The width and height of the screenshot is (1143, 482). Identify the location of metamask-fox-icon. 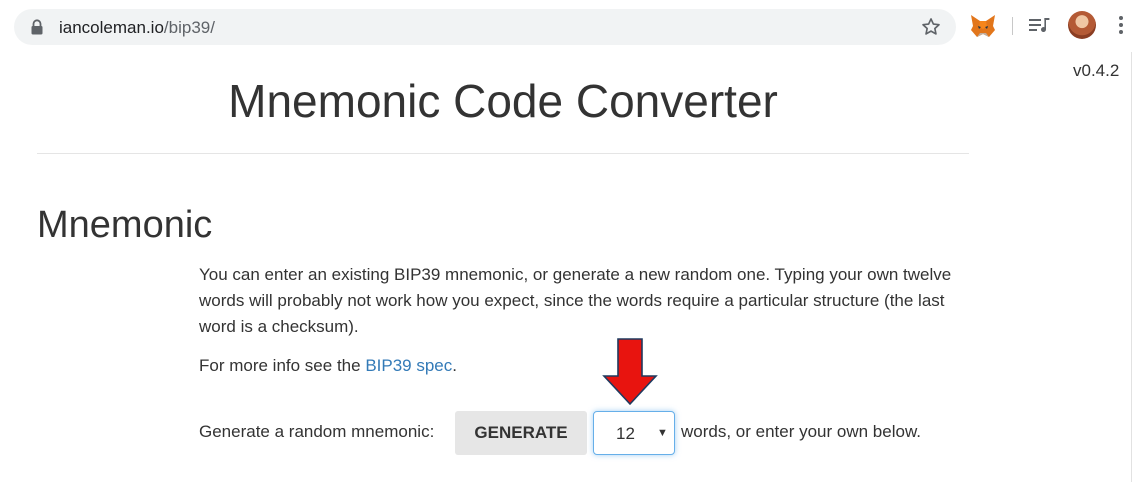
(983, 26).